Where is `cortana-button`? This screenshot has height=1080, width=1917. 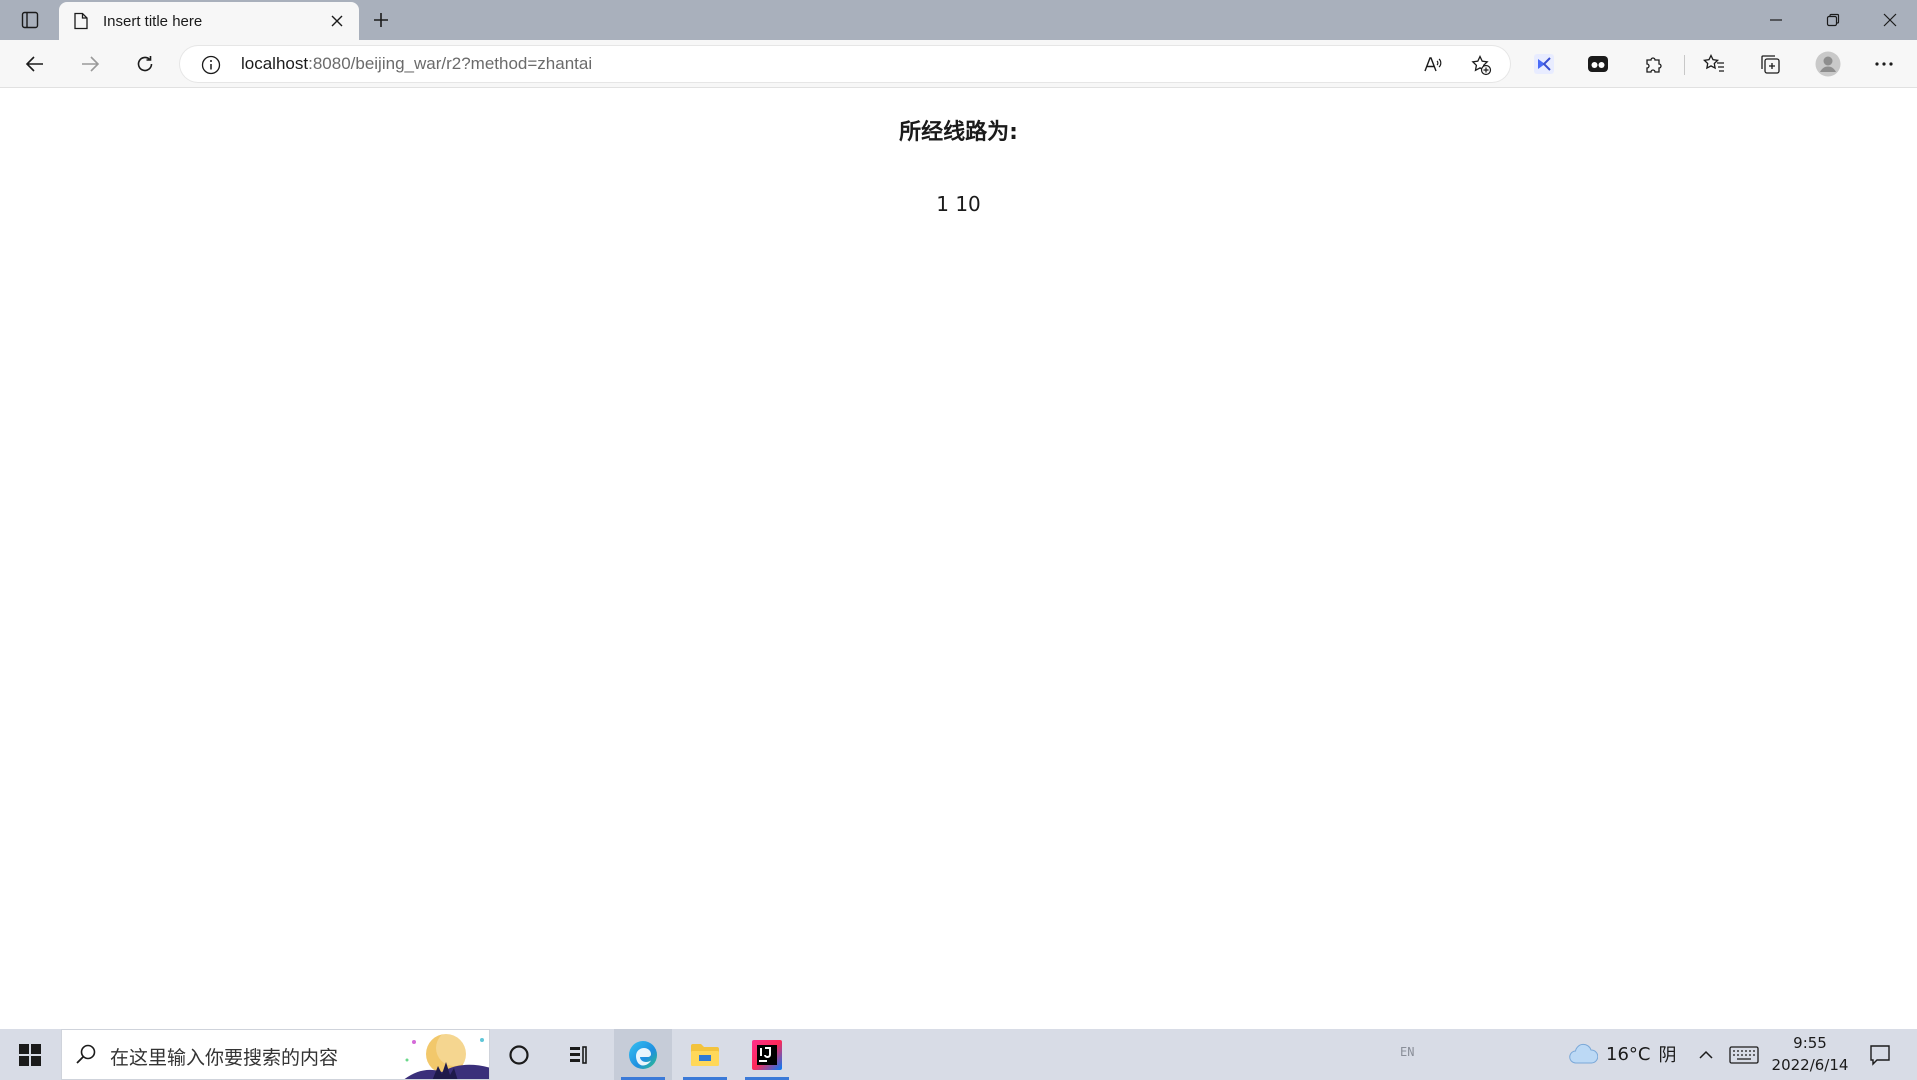
cortana-button is located at coordinates (519, 1054).